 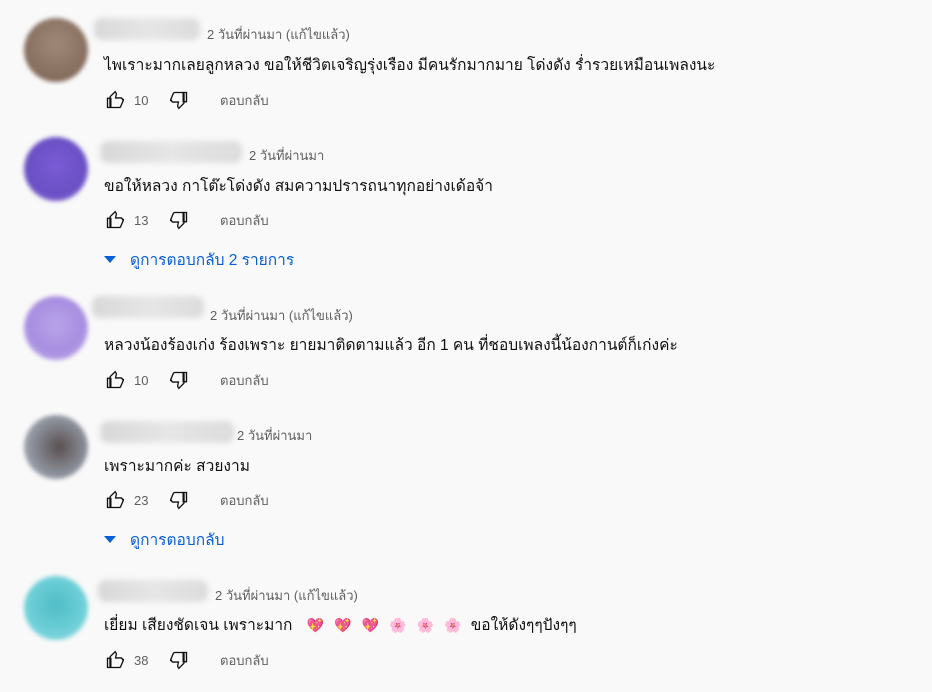 I want to click on comment-actions: 23 ตอบกลับ, so click(x=186, y=500).